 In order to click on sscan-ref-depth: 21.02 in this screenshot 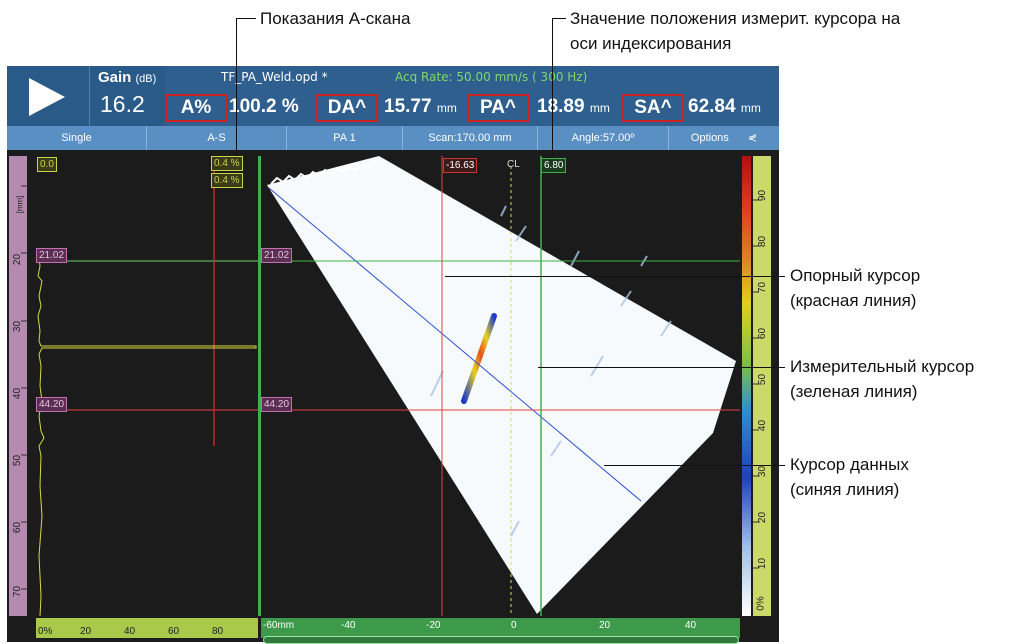, I will do `click(277, 255)`.